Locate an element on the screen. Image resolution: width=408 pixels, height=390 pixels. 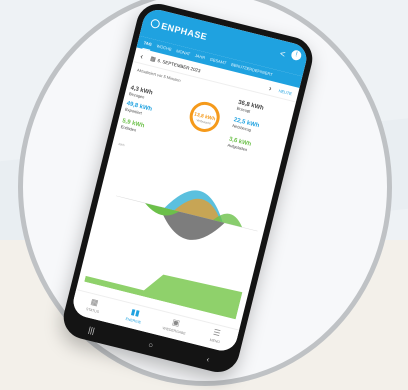
flow-battery-out: 5,9 kWh Entladen is located at coordinates (132, 126).